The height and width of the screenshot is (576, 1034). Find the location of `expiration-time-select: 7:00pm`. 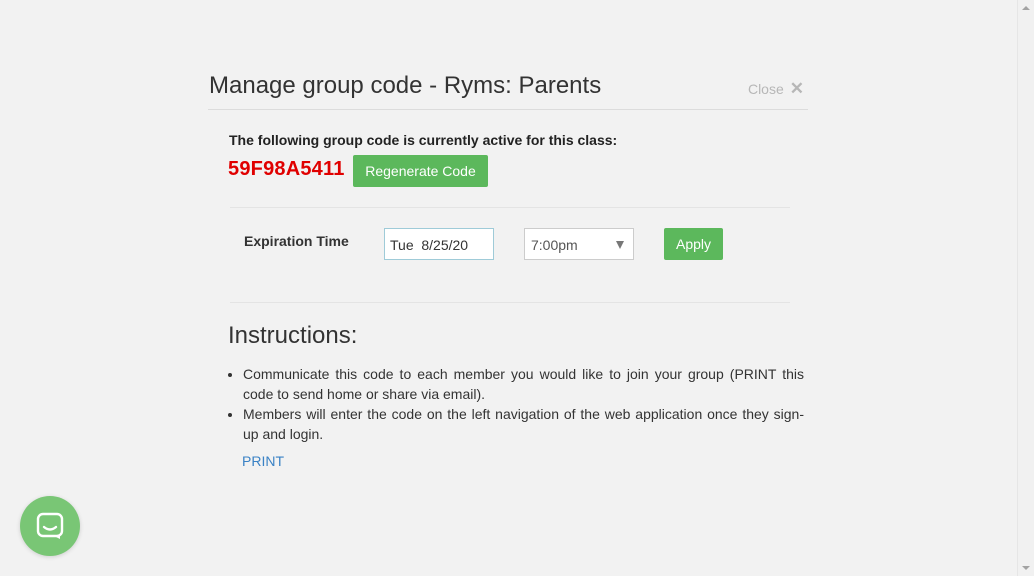

expiration-time-select: 7:00pm is located at coordinates (579, 244).